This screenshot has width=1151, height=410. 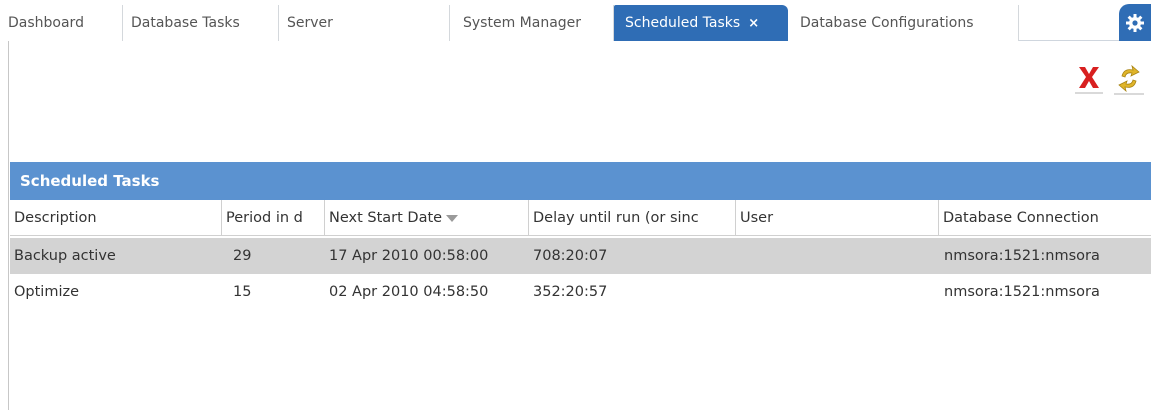 What do you see at coordinates (837, 218) in the screenshot?
I see `column-header-user: User` at bounding box center [837, 218].